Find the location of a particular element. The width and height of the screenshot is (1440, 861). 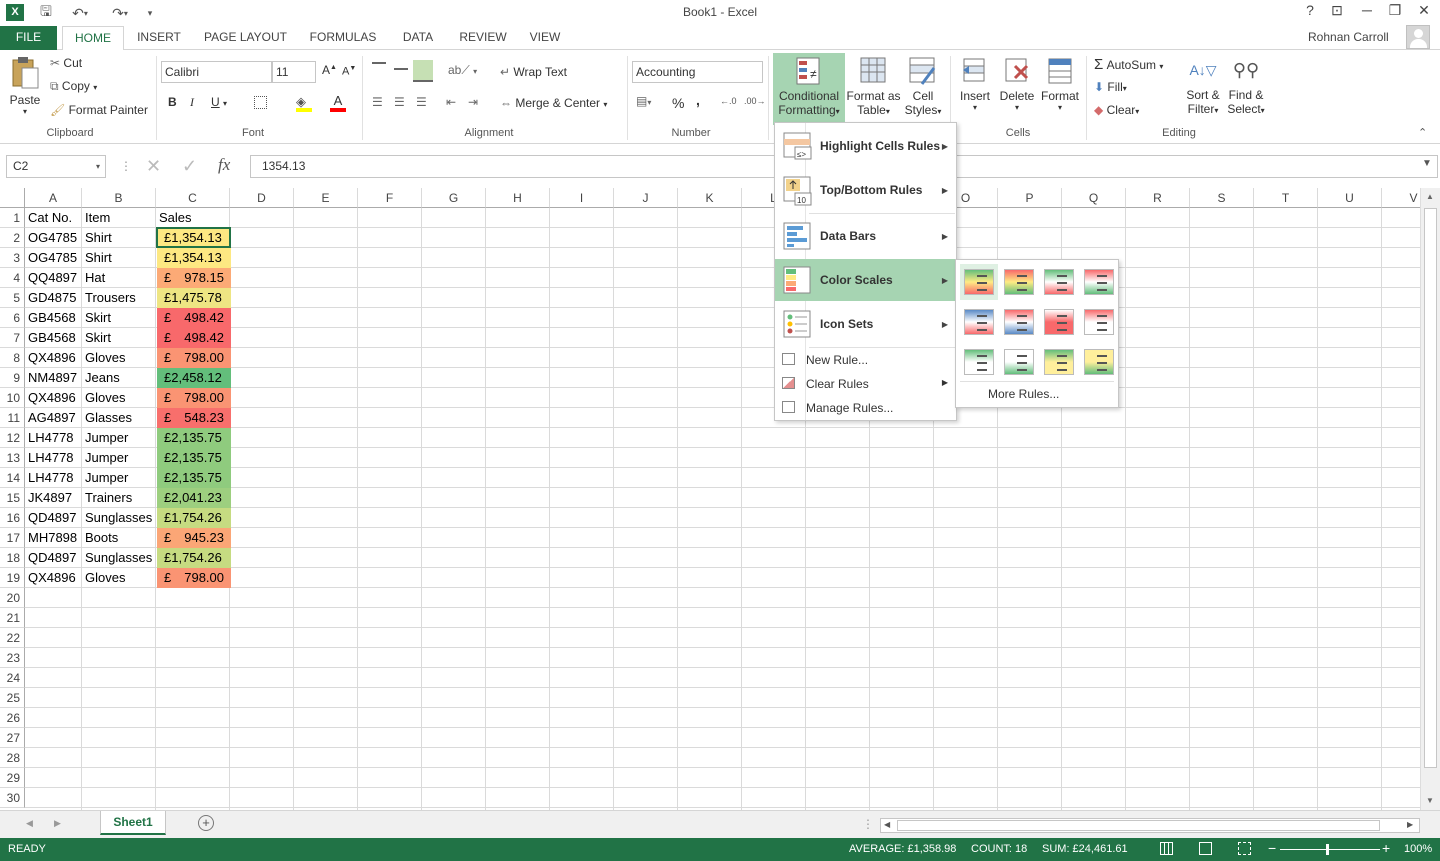

row-header-28: 28 is located at coordinates (12, 758).